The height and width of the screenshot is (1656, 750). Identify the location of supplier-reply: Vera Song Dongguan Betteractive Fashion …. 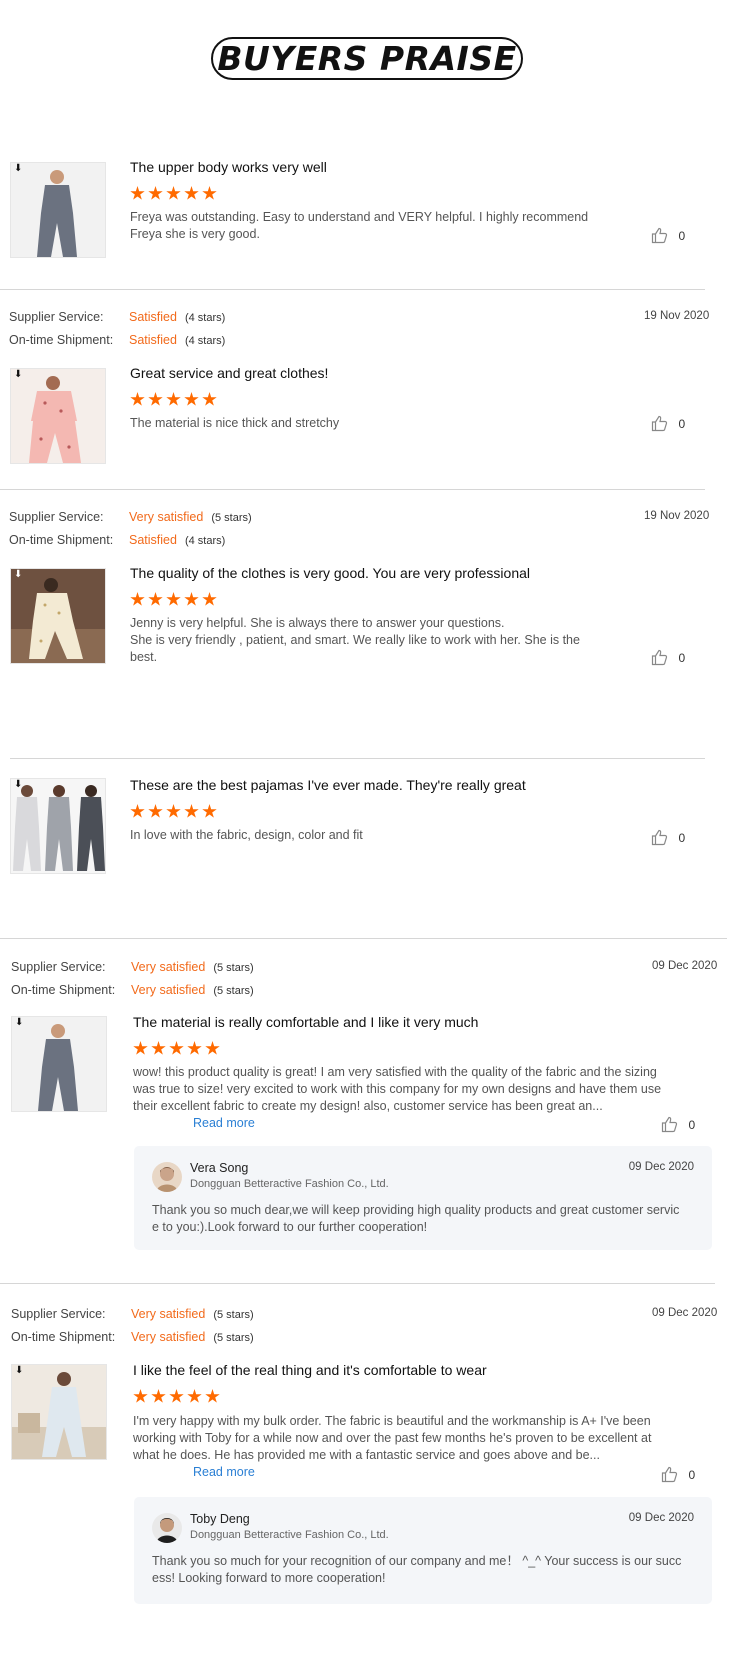
(423, 1198).